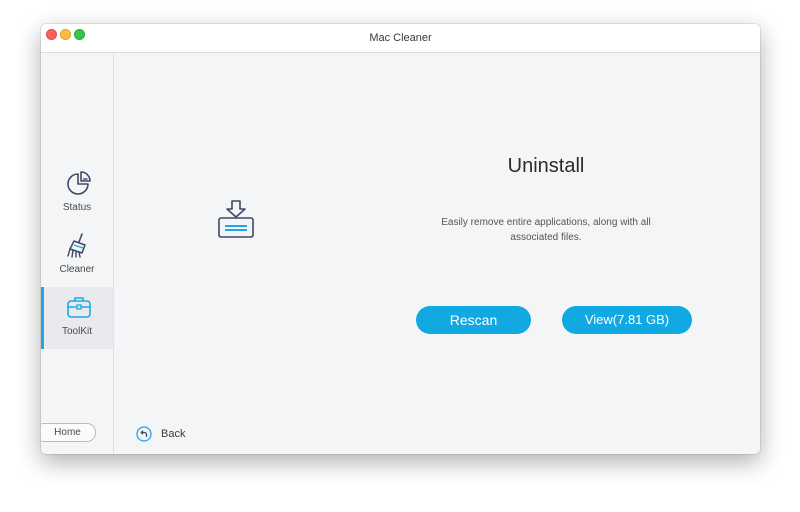  Describe the element at coordinates (76, 331) in the screenshot. I see `sidebar-item-label: ToolKit` at that location.